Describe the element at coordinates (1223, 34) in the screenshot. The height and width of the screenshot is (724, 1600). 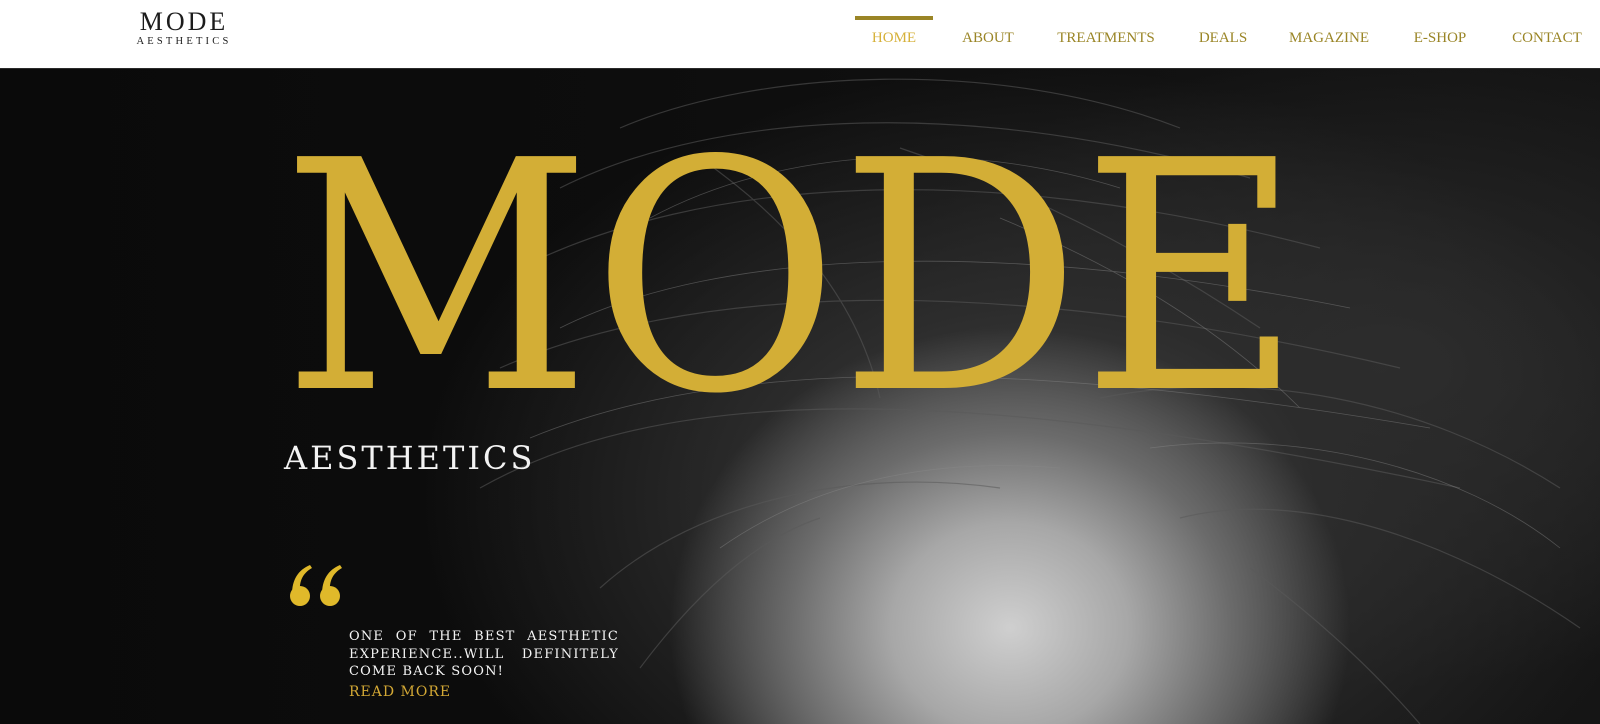
I see `nav-item-deals: DEALS` at that location.